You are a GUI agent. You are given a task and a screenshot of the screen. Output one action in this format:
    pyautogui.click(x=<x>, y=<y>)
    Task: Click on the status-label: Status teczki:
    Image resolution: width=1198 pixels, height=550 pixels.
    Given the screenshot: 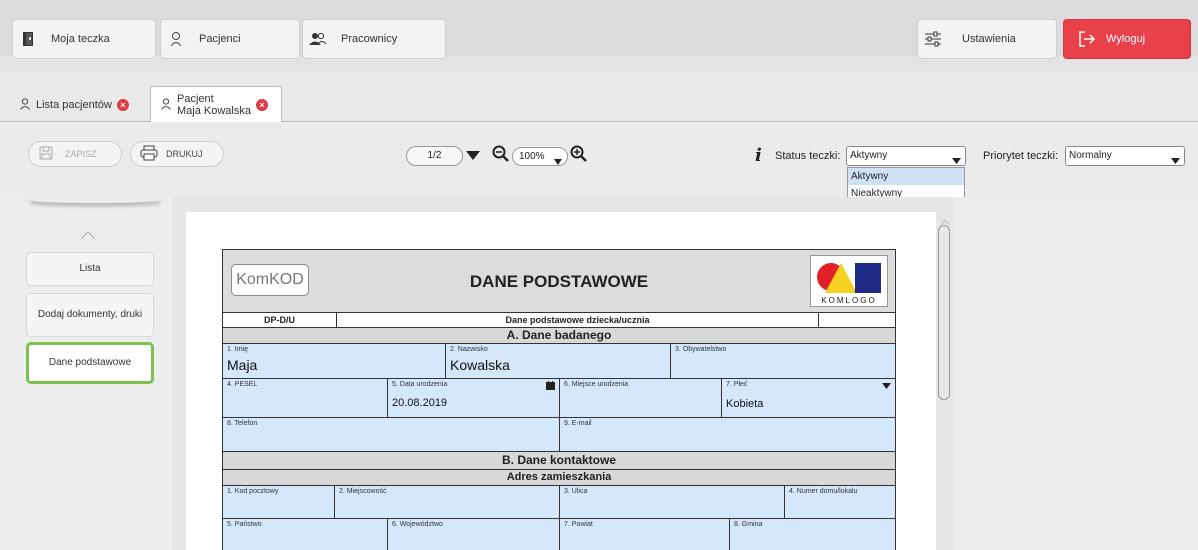 What is the action you would take?
    pyautogui.click(x=808, y=156)
    